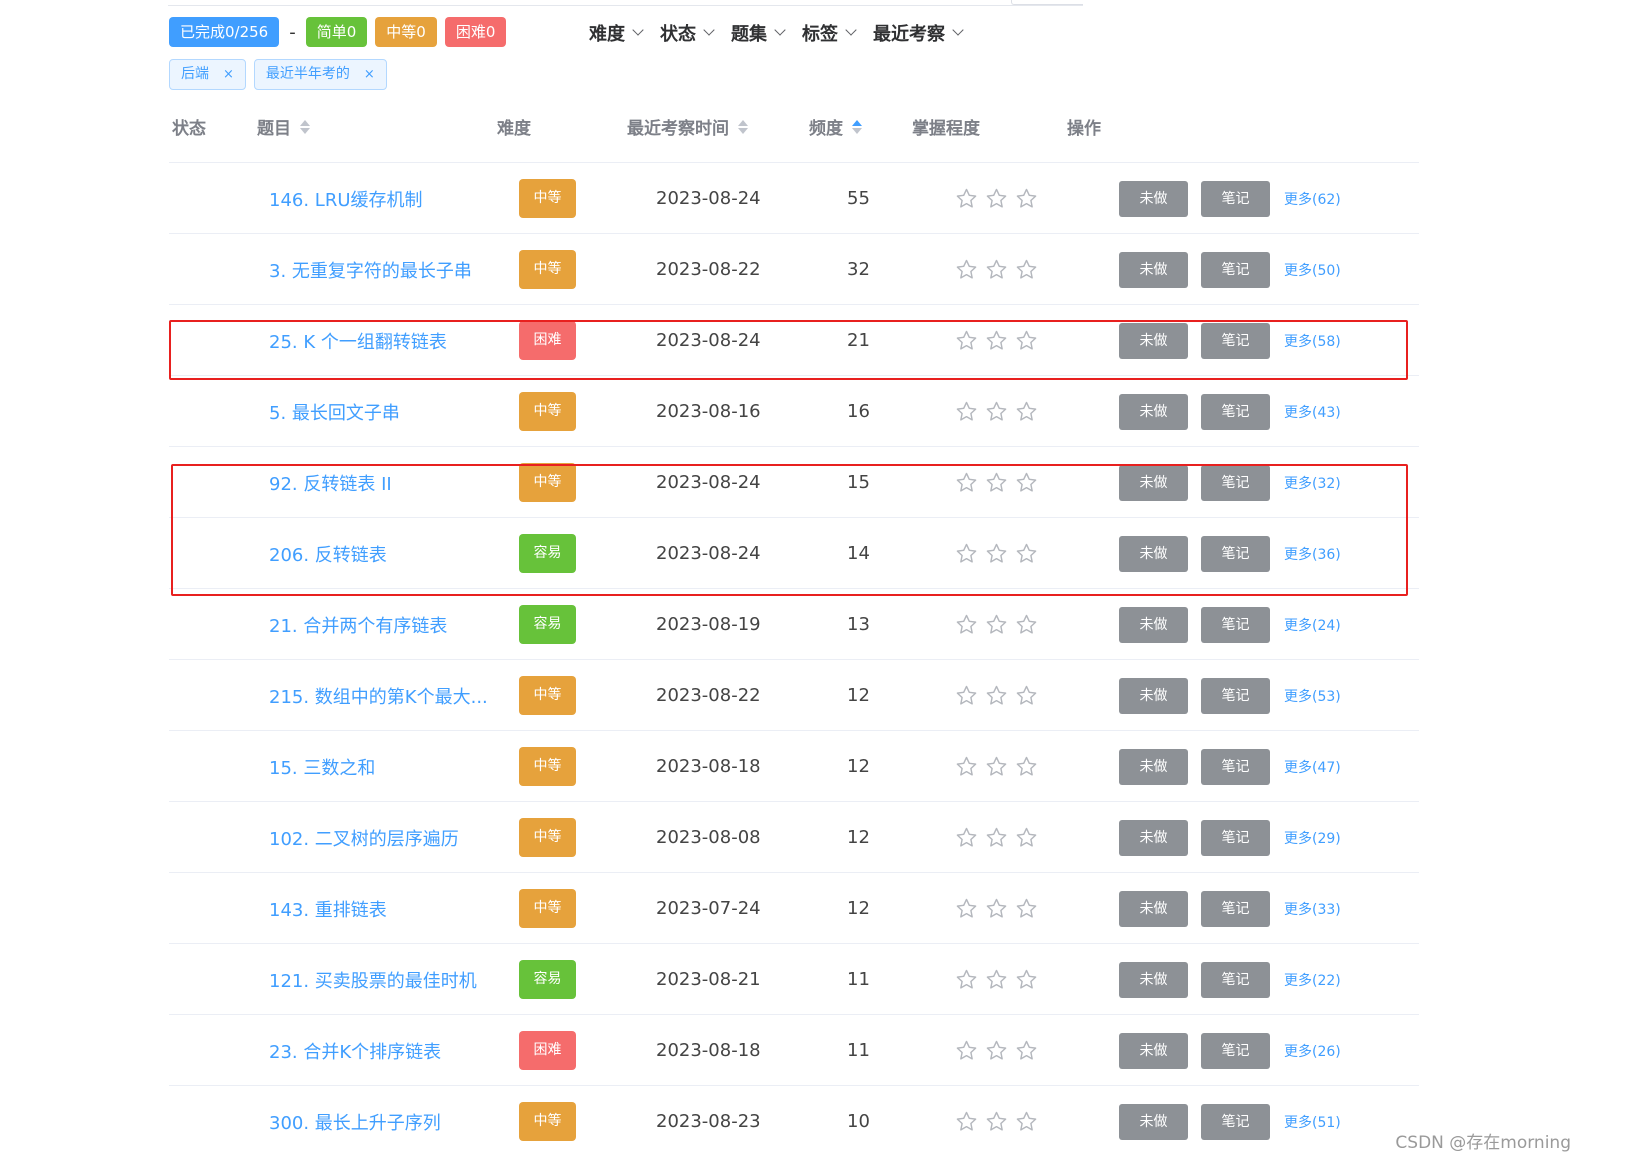  I want to click on problem-title-link: 146. LRU缓存机制, so click(346, 198).